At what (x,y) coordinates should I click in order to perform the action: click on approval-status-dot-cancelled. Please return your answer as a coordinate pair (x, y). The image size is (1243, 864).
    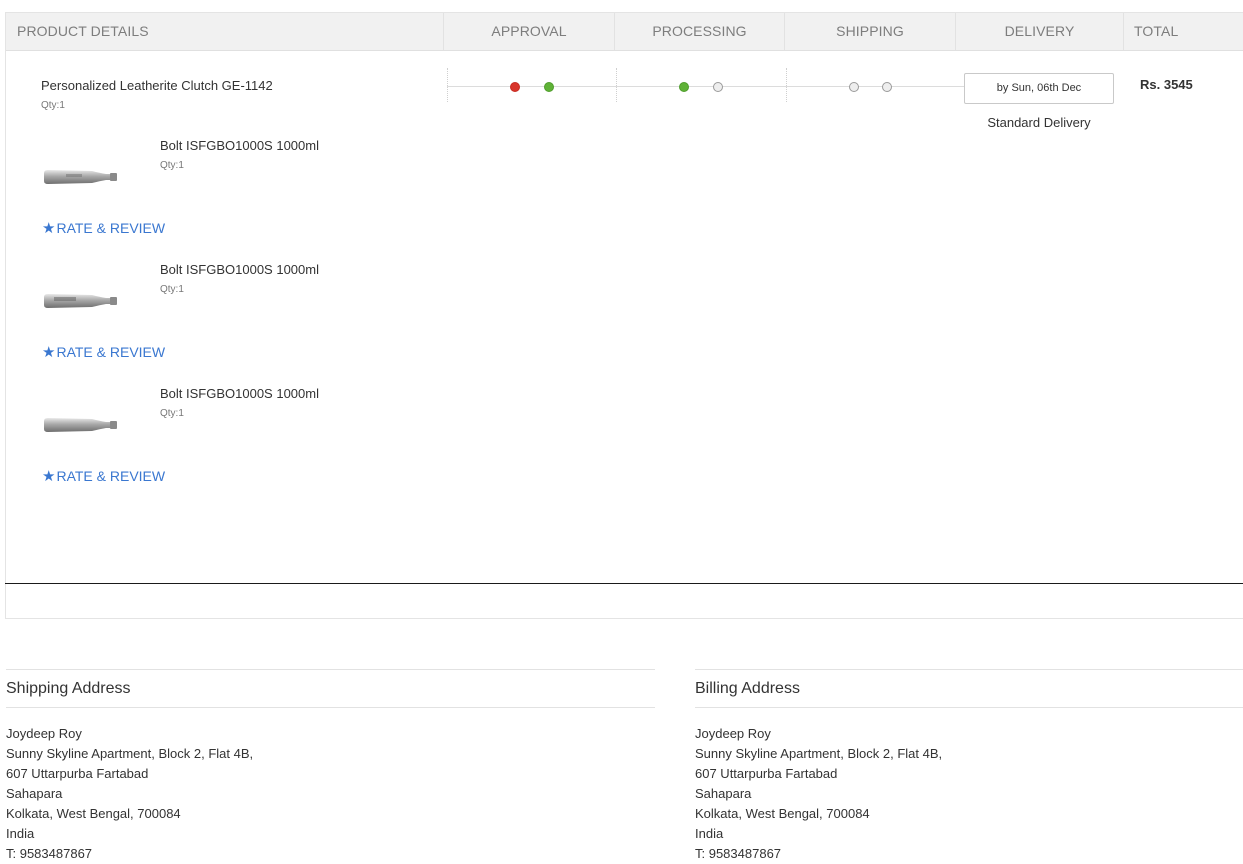
    Looking at the image, I should click on (515, 87).